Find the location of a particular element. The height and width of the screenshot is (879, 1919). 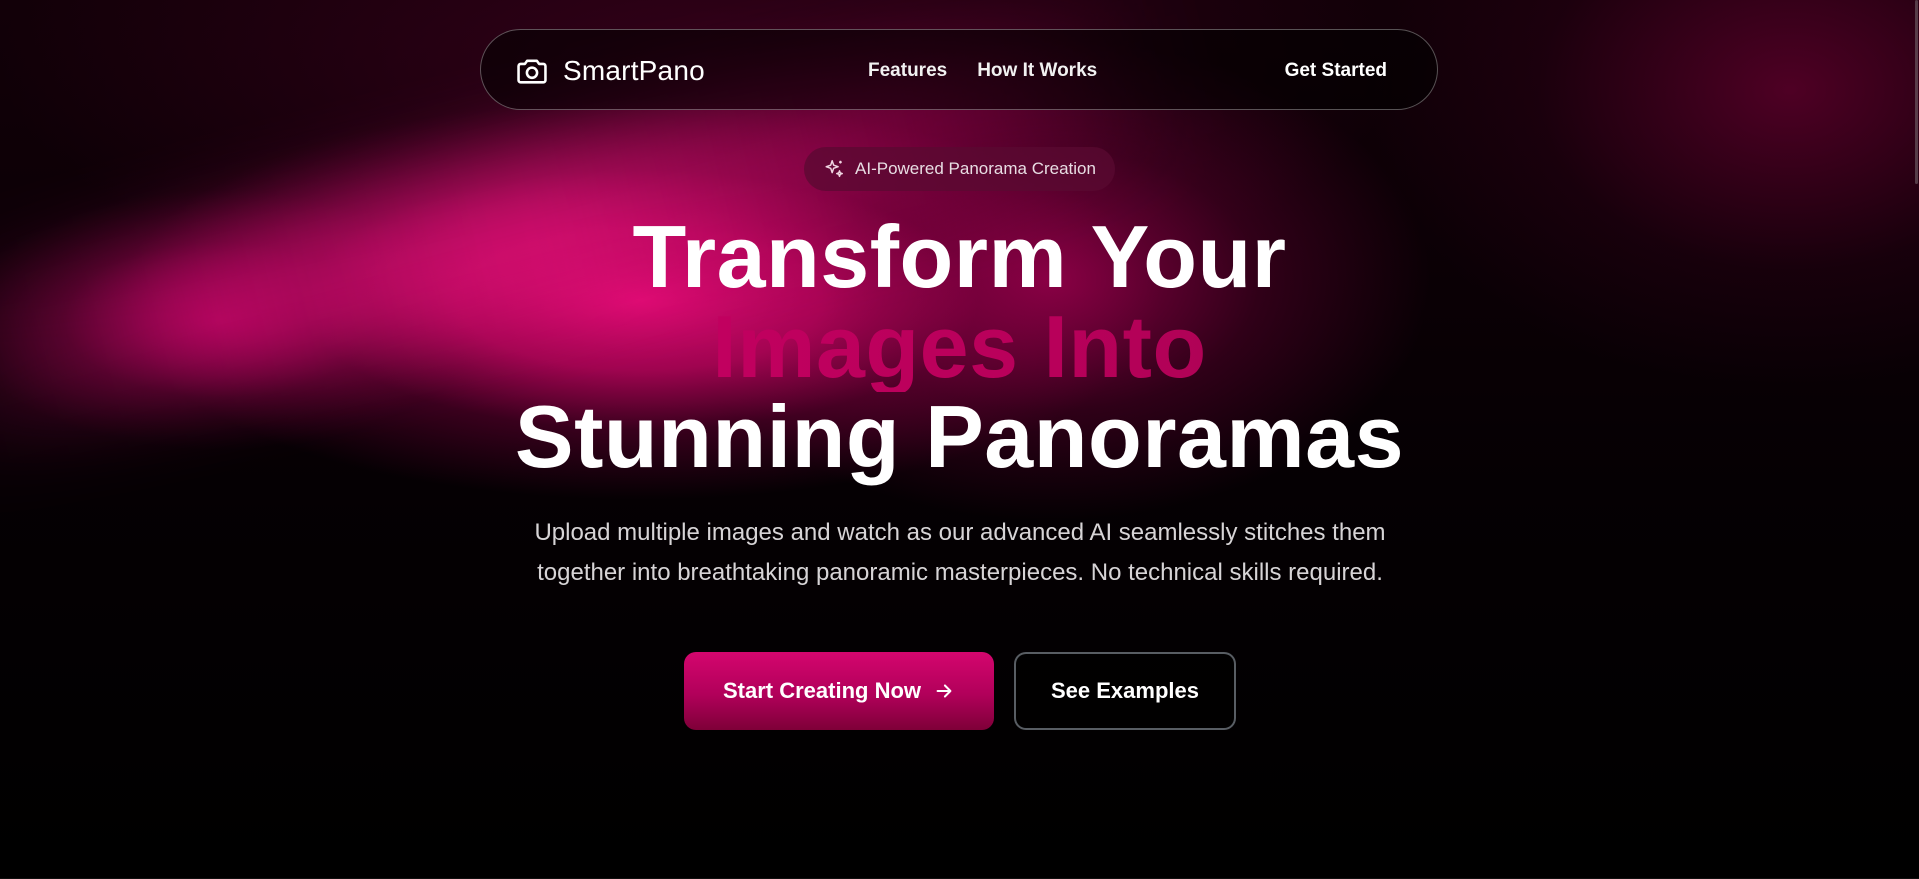

feature-badge: AI-Powered Panorama Creation is located at coordinates (959, 169).